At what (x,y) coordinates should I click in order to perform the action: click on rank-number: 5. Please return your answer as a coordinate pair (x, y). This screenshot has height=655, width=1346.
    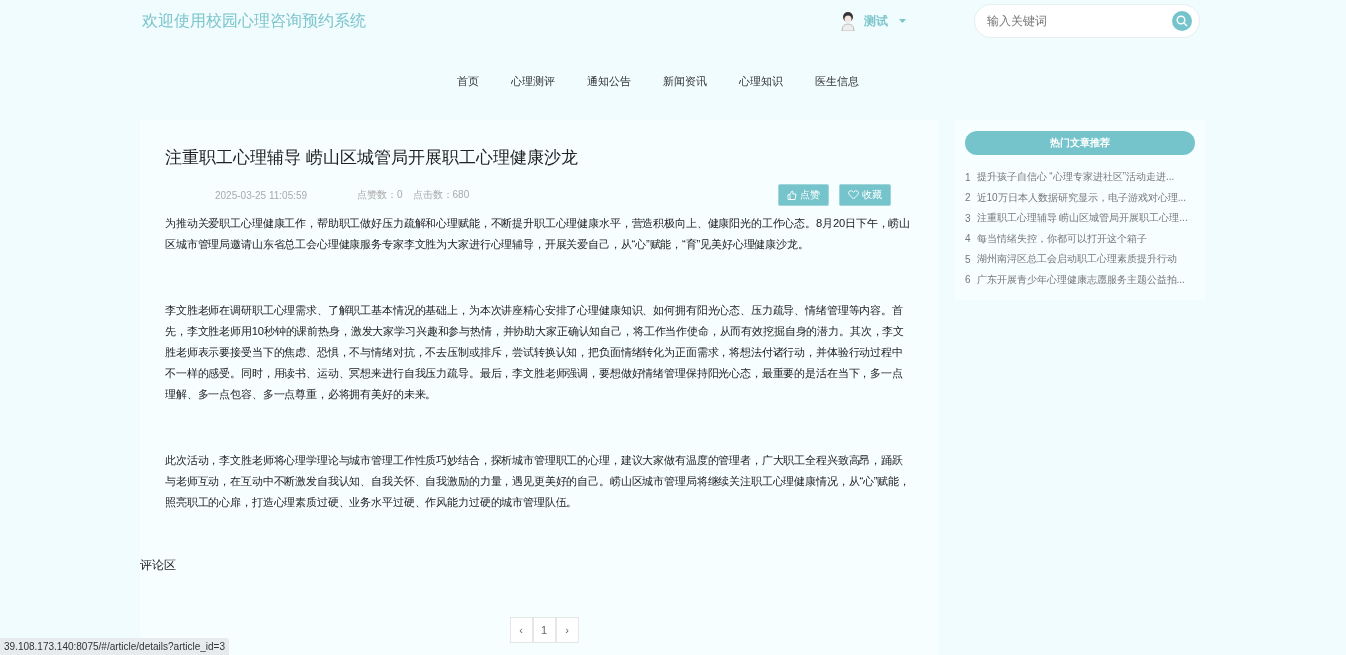
    Looking at the image, I should click on (968, 259).